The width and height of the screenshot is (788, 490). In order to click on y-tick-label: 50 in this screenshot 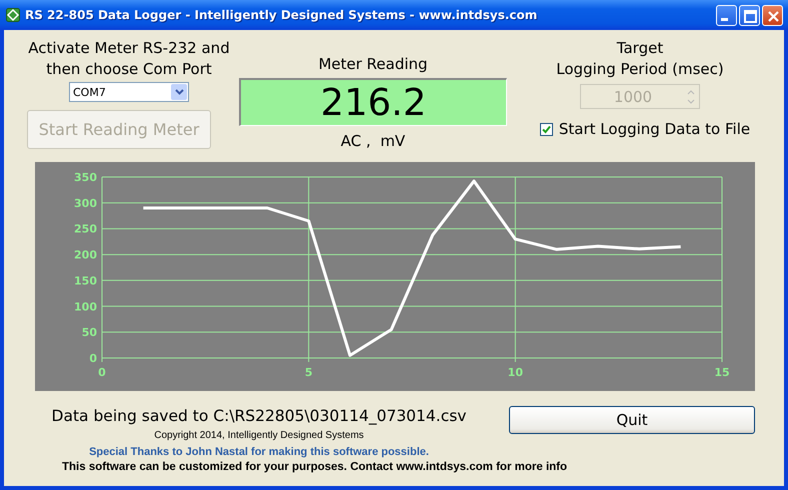, I will do `click(89, 333)`.